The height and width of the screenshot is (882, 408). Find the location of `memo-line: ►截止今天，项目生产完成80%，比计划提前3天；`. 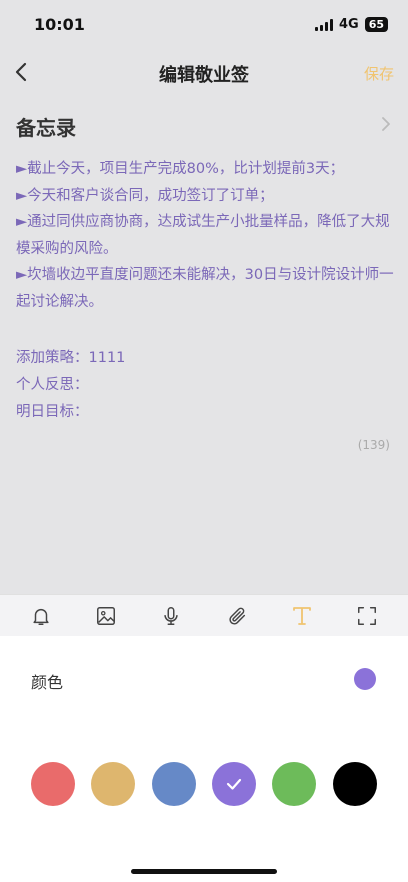

memo-line: ►截止今天，项目生产完成80%，比计划提前3天； is located at coordinates (180, 169).